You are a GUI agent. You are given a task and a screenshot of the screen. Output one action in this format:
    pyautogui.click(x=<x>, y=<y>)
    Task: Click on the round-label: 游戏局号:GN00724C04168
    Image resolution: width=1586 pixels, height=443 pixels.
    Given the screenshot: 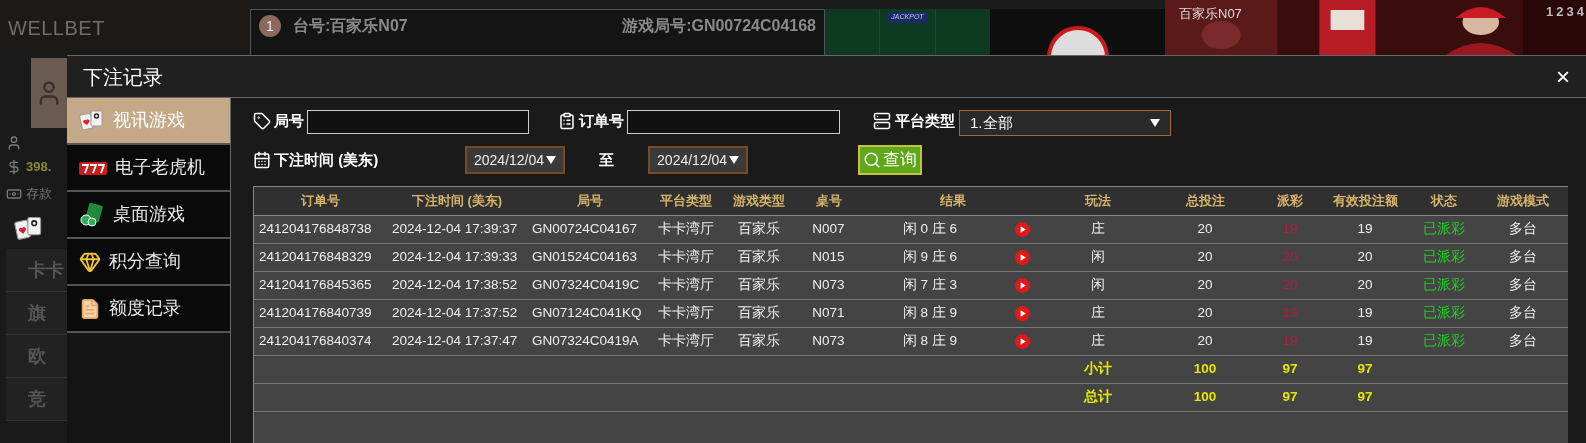 What is the action you would take?
    pyautogui.click(x=719, y=26)
    